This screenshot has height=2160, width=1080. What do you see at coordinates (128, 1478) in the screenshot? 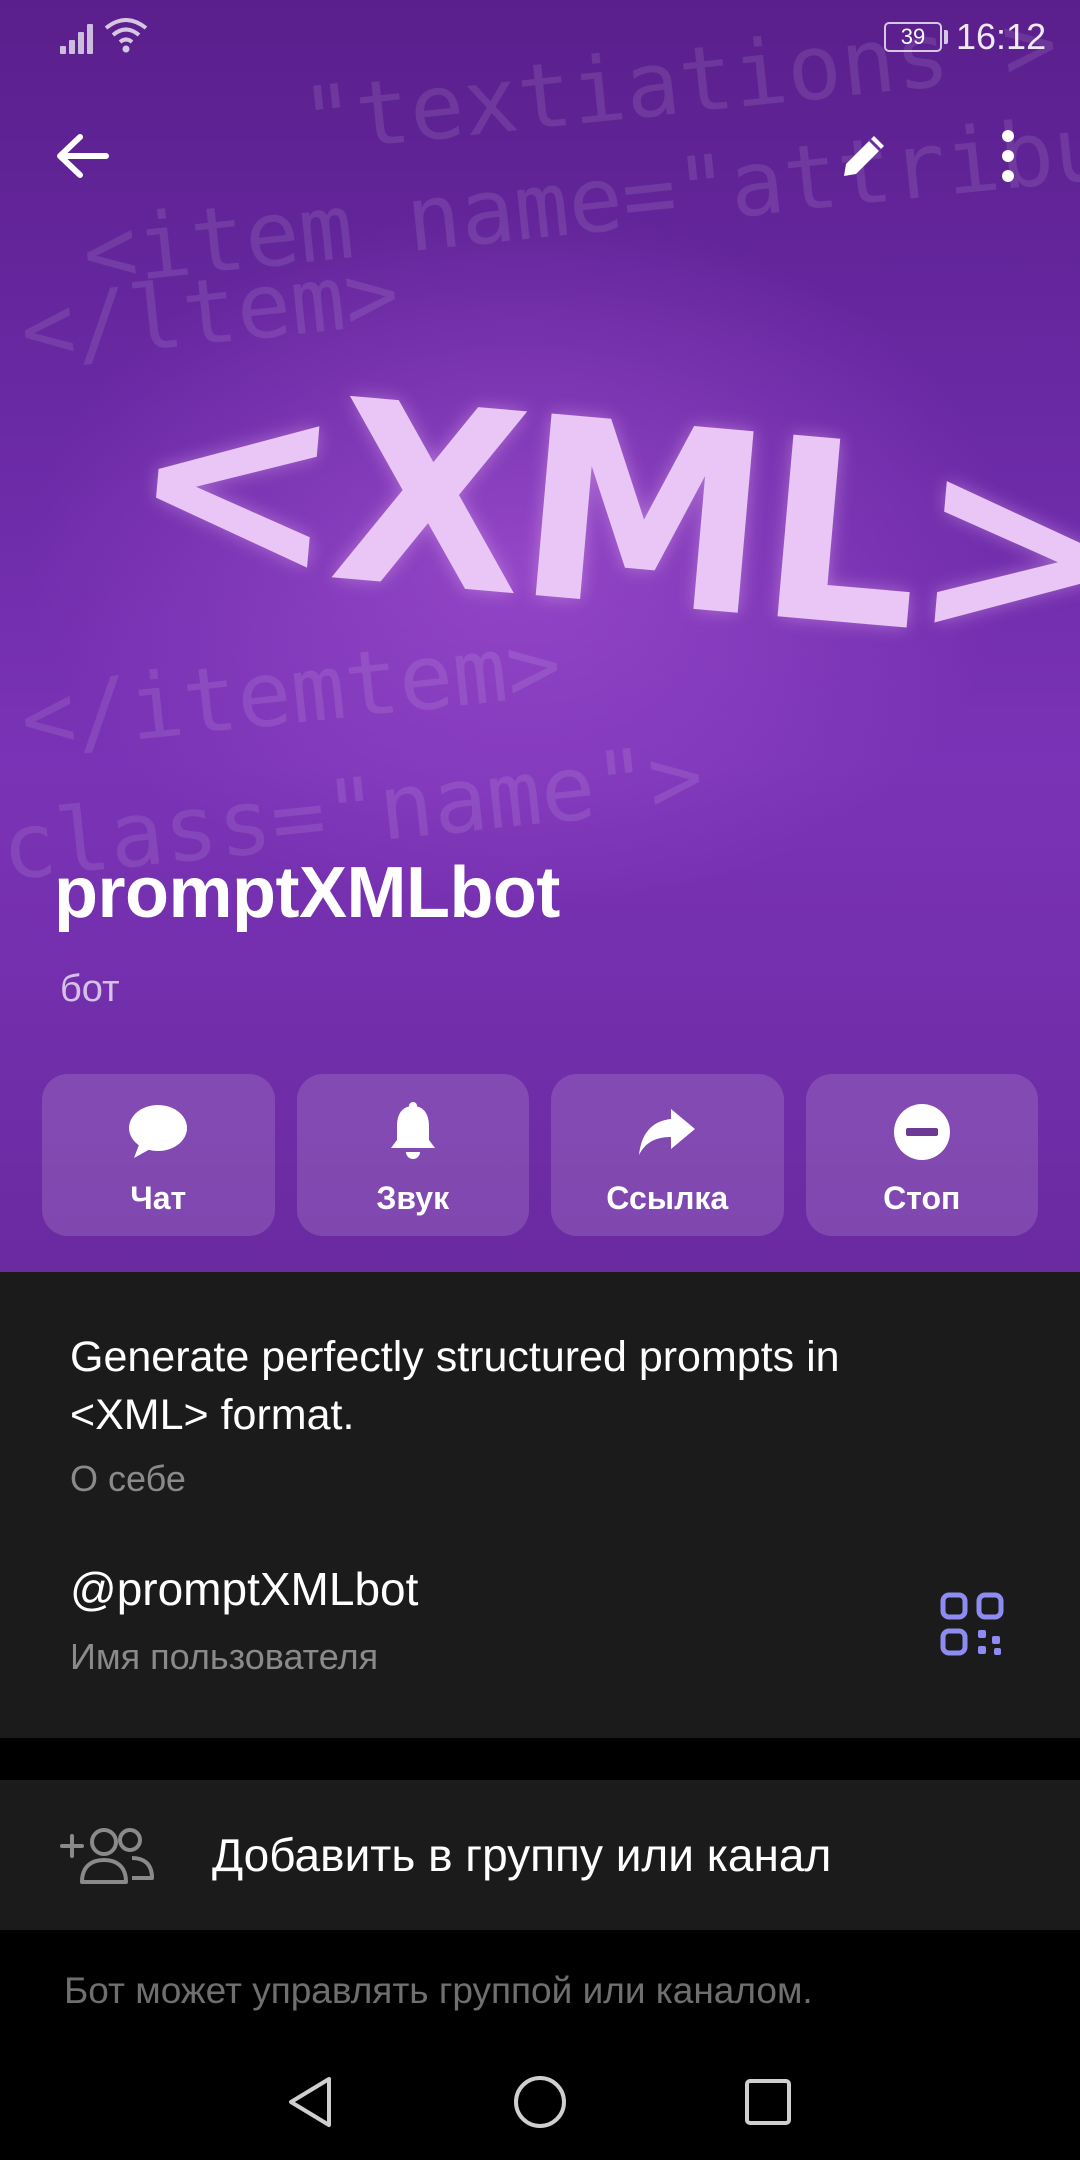
I see `about-label: О себе` at bounding box center [128, 1478].